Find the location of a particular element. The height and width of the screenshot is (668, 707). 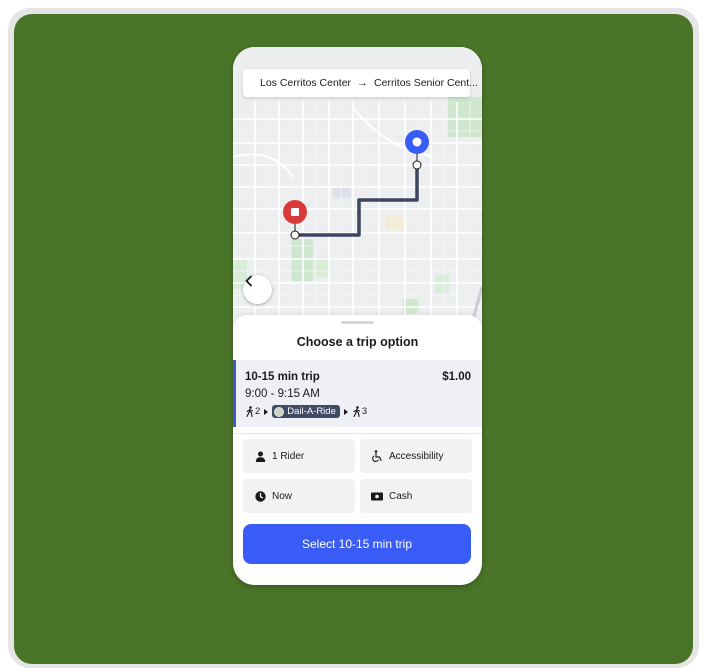

arrow-right-icon: → is located at coordinates (363, 83).